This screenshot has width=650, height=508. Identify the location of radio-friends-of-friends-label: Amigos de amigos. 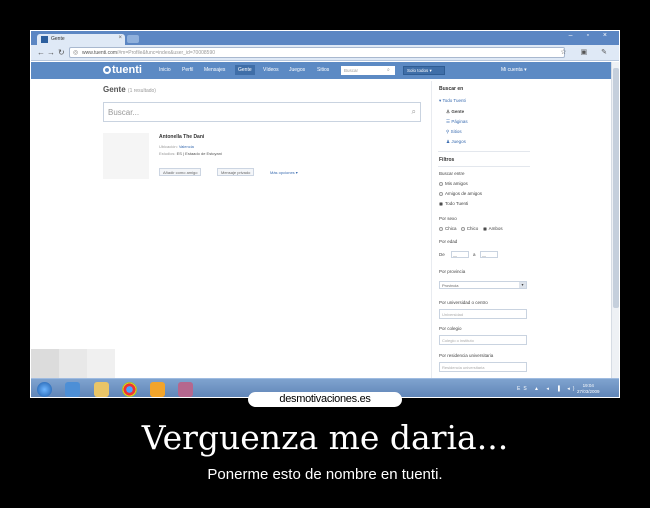
(464, 193).